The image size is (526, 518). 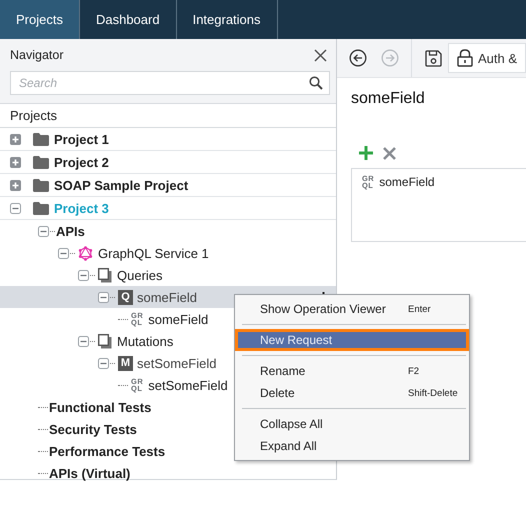 What do you see at coordinates (168, 116) in the screenshot?
I see `section-label: Projects` at bounding box center [168, 116].